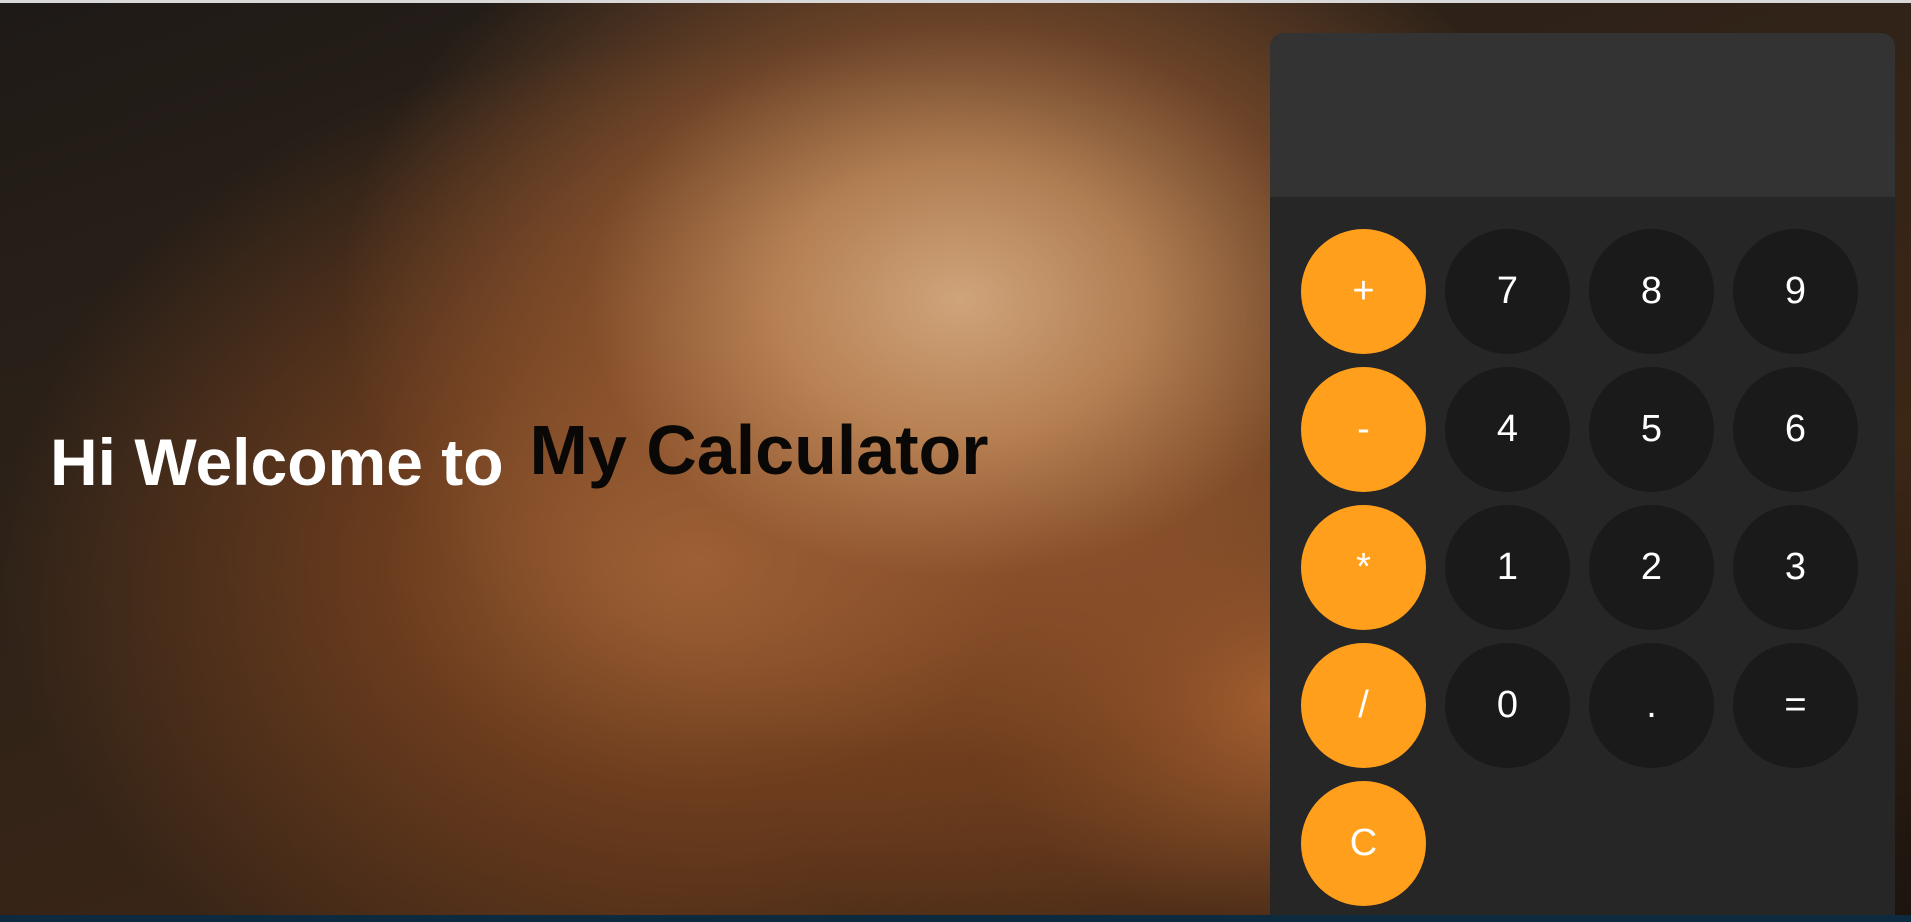 This screenshot has width=1911, height=922. I want to click on calculator-display, so click(1582, 115).